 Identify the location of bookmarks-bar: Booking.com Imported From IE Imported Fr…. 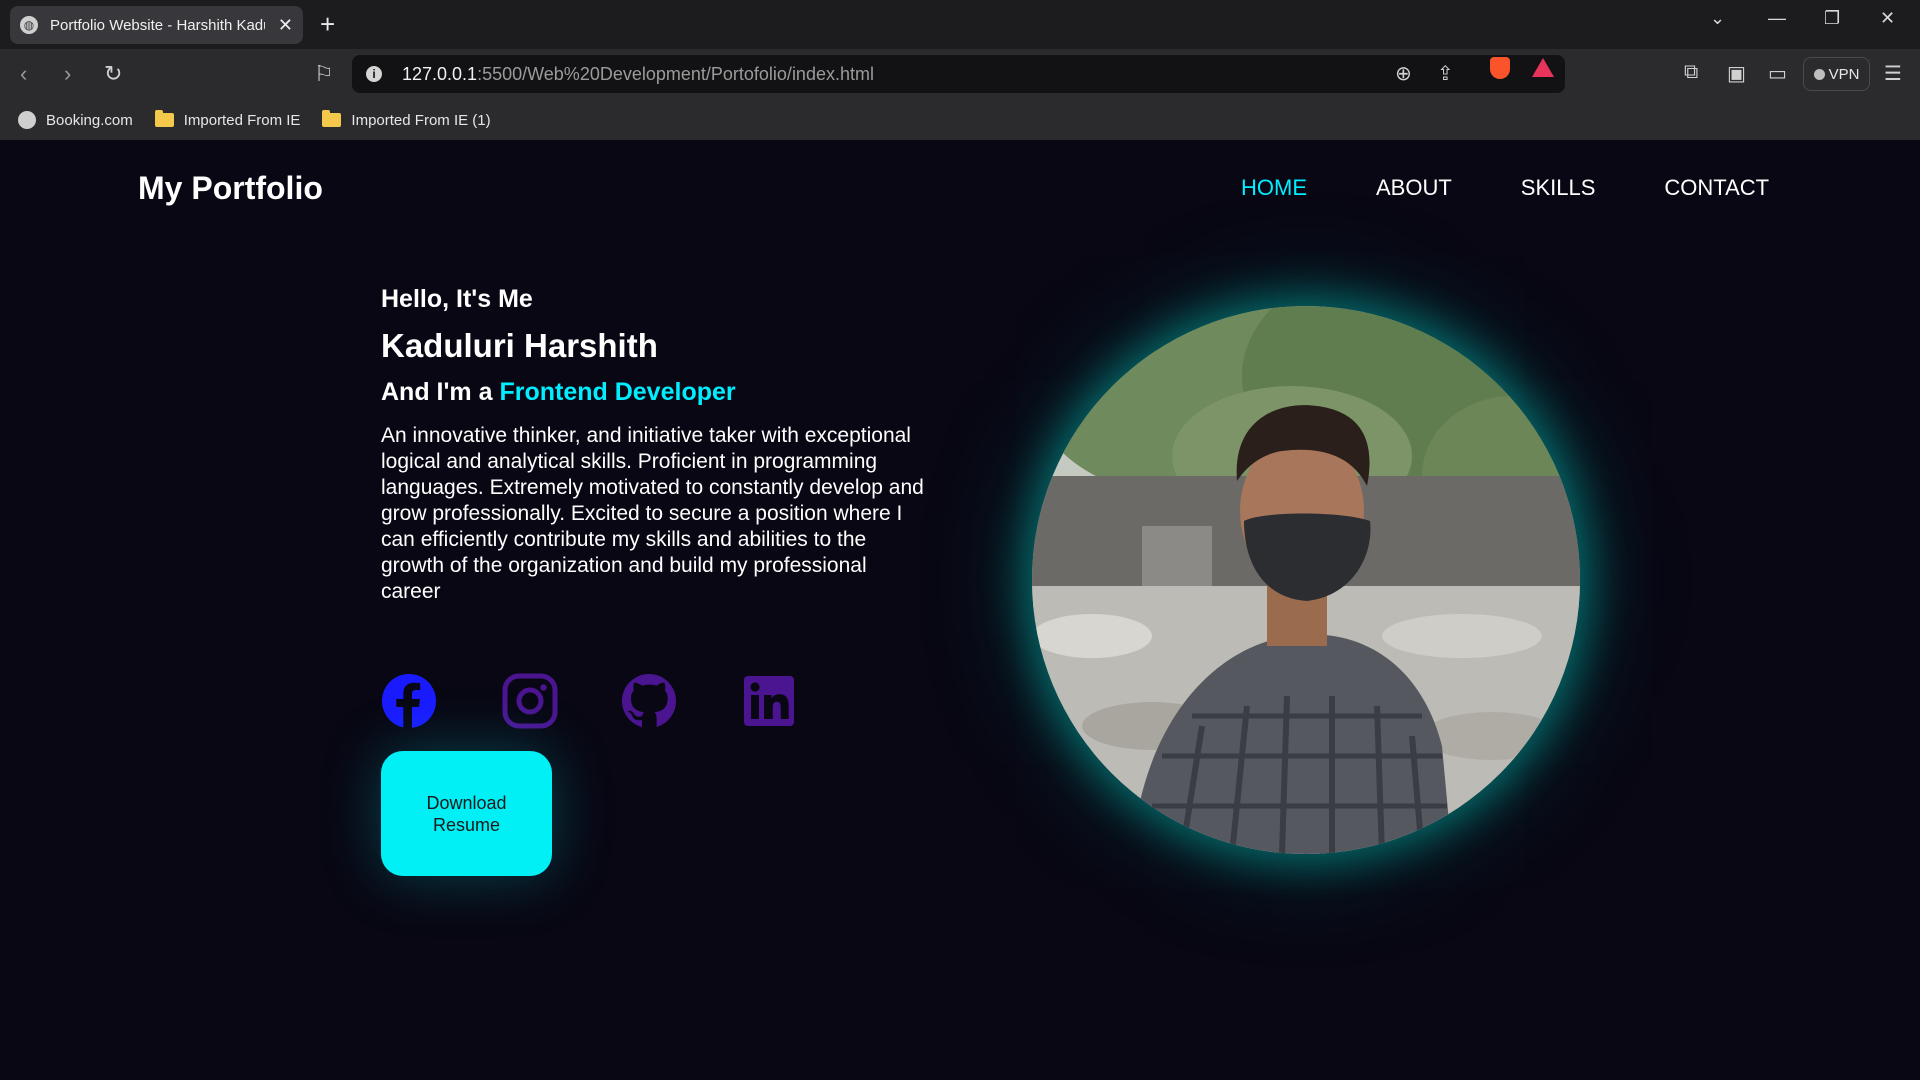
(960, 120).